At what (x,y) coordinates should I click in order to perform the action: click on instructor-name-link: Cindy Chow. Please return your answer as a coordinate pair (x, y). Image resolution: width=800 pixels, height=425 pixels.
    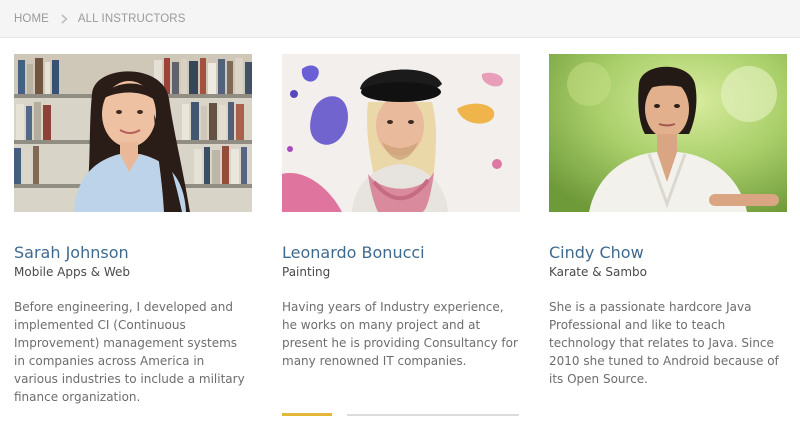
    Looking at the image, I should click on (596, 252).